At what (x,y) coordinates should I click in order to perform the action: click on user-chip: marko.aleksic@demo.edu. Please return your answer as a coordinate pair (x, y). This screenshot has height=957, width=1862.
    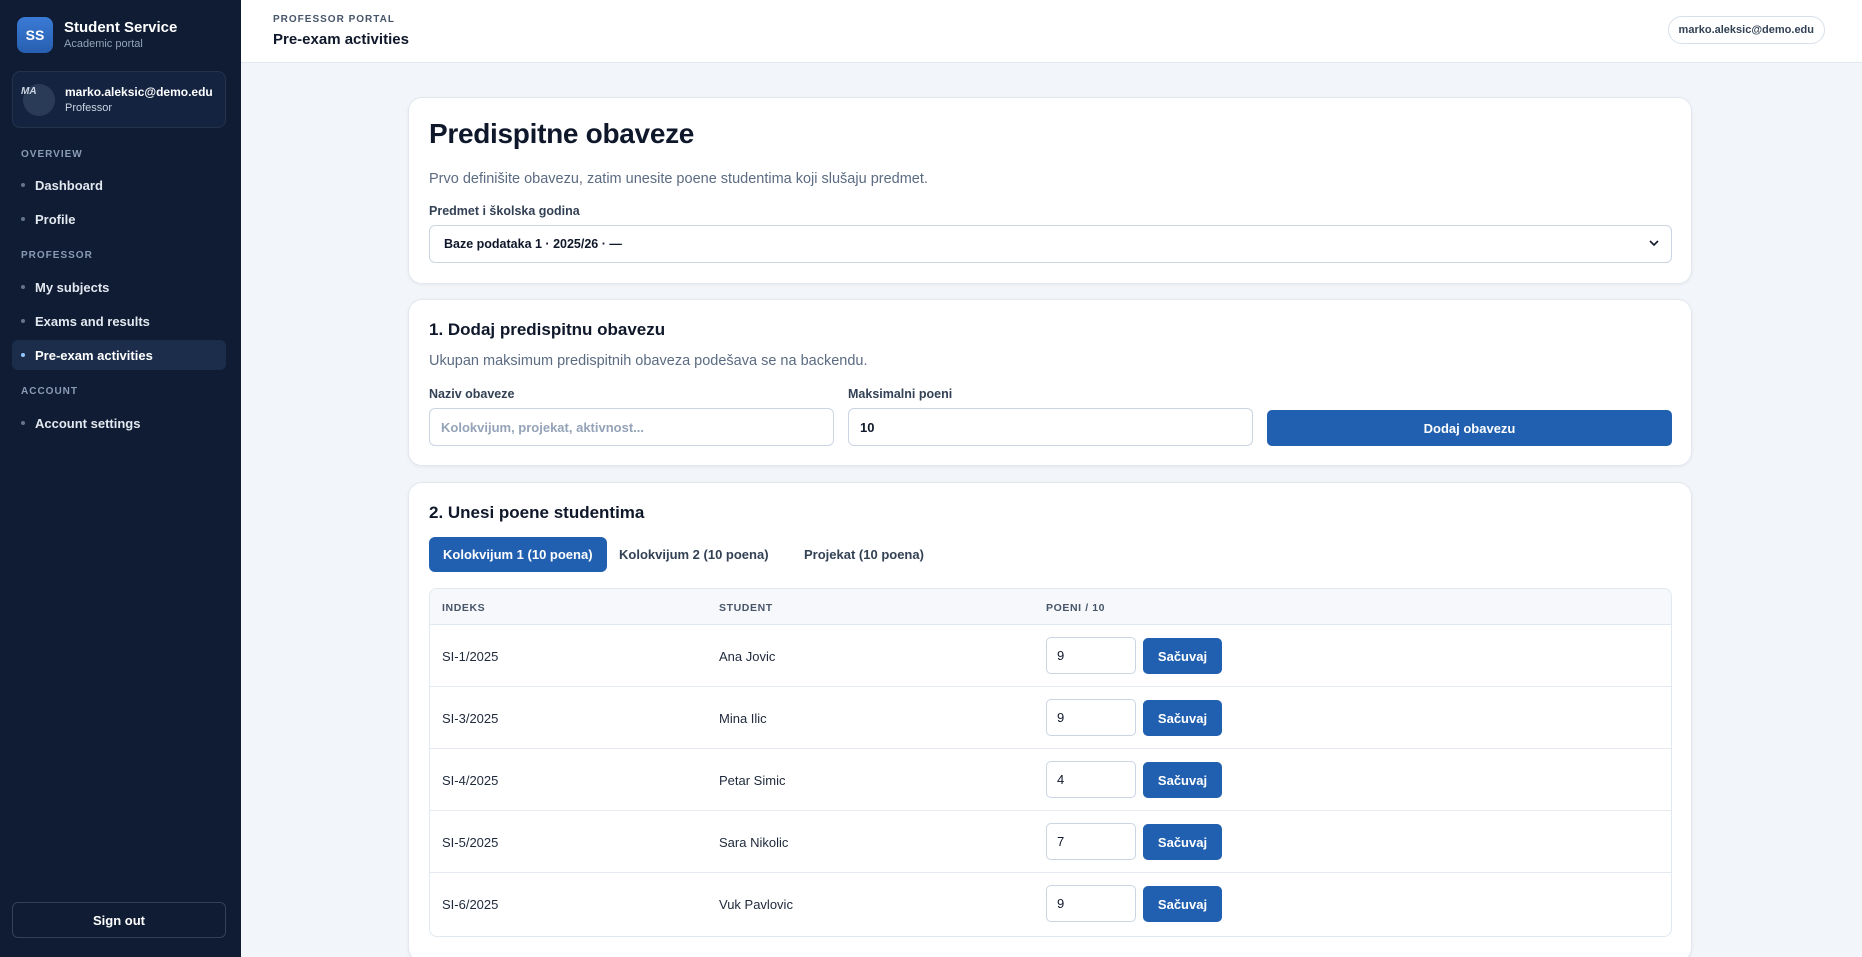
    Looking at the image, I should click on (1746, 30).